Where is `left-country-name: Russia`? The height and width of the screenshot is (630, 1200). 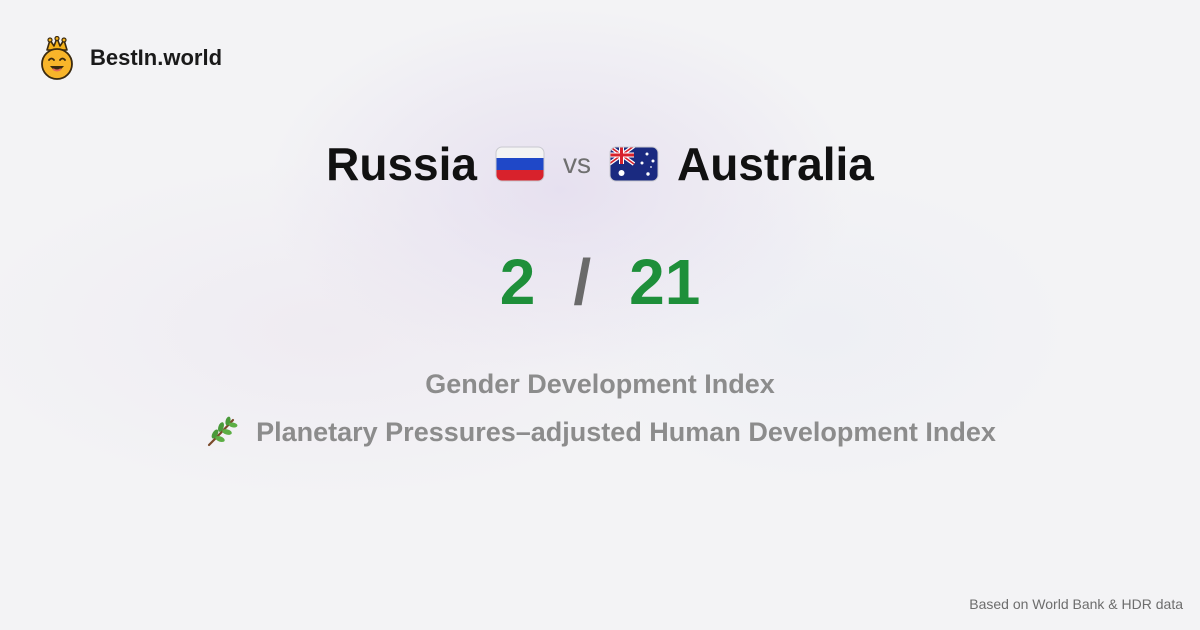 left-country-name: Russia is located at coordinates (401, 164).